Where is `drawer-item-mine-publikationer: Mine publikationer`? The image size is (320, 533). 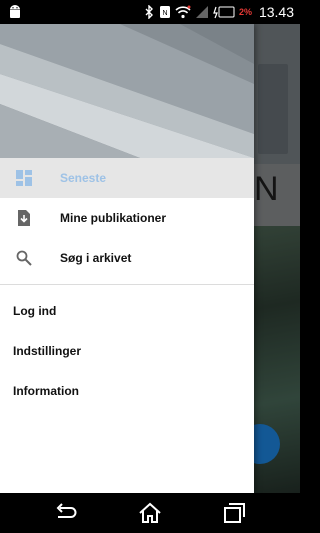 drawer-item-mine-publikationer: Mine publikationer is located at coordinates (127, 218).